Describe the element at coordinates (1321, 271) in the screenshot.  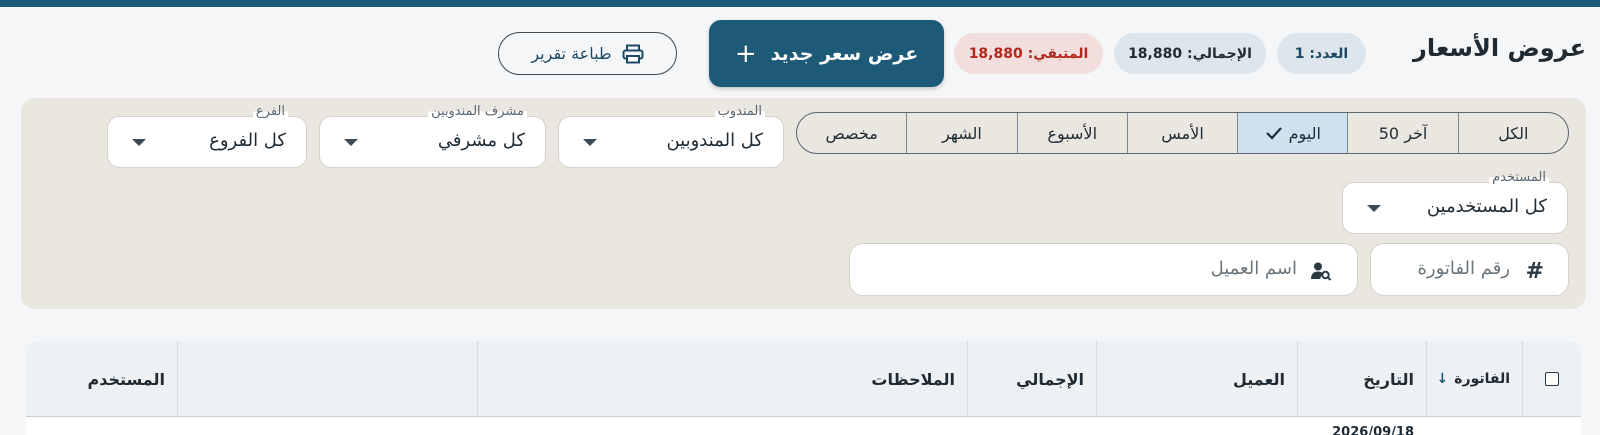
I see `user-search-icon` at that location.